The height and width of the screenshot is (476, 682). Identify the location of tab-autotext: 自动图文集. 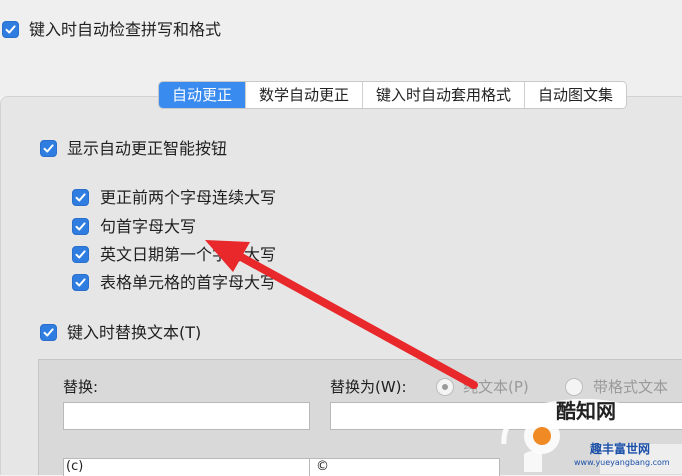
(575, 95).